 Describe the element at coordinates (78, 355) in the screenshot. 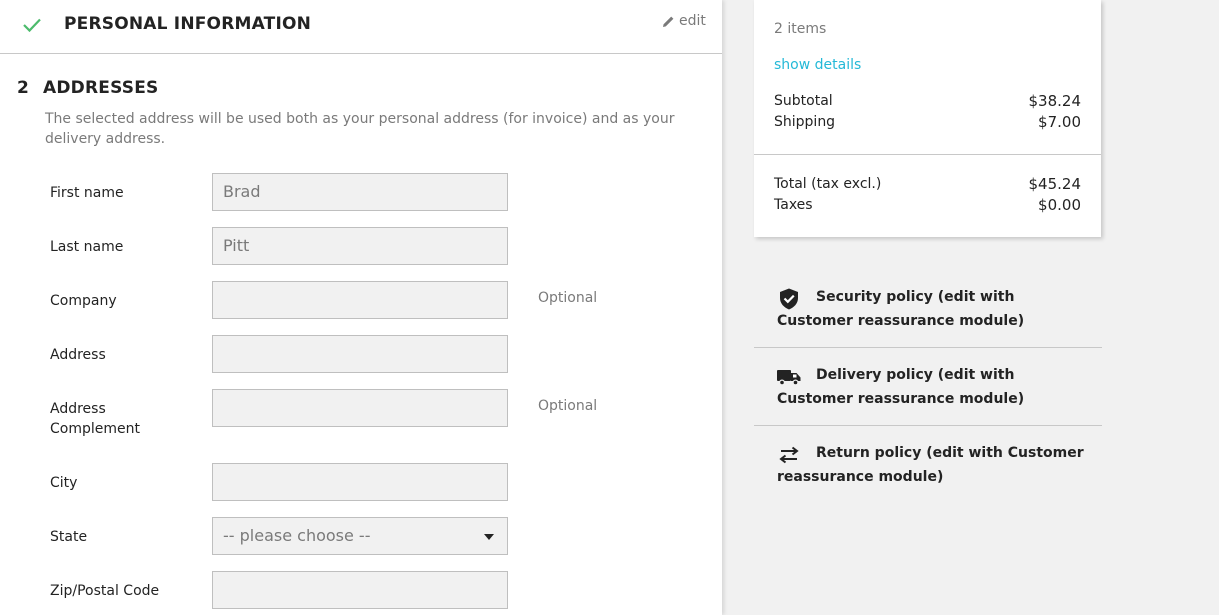

I see `field-label: Address` at that location.